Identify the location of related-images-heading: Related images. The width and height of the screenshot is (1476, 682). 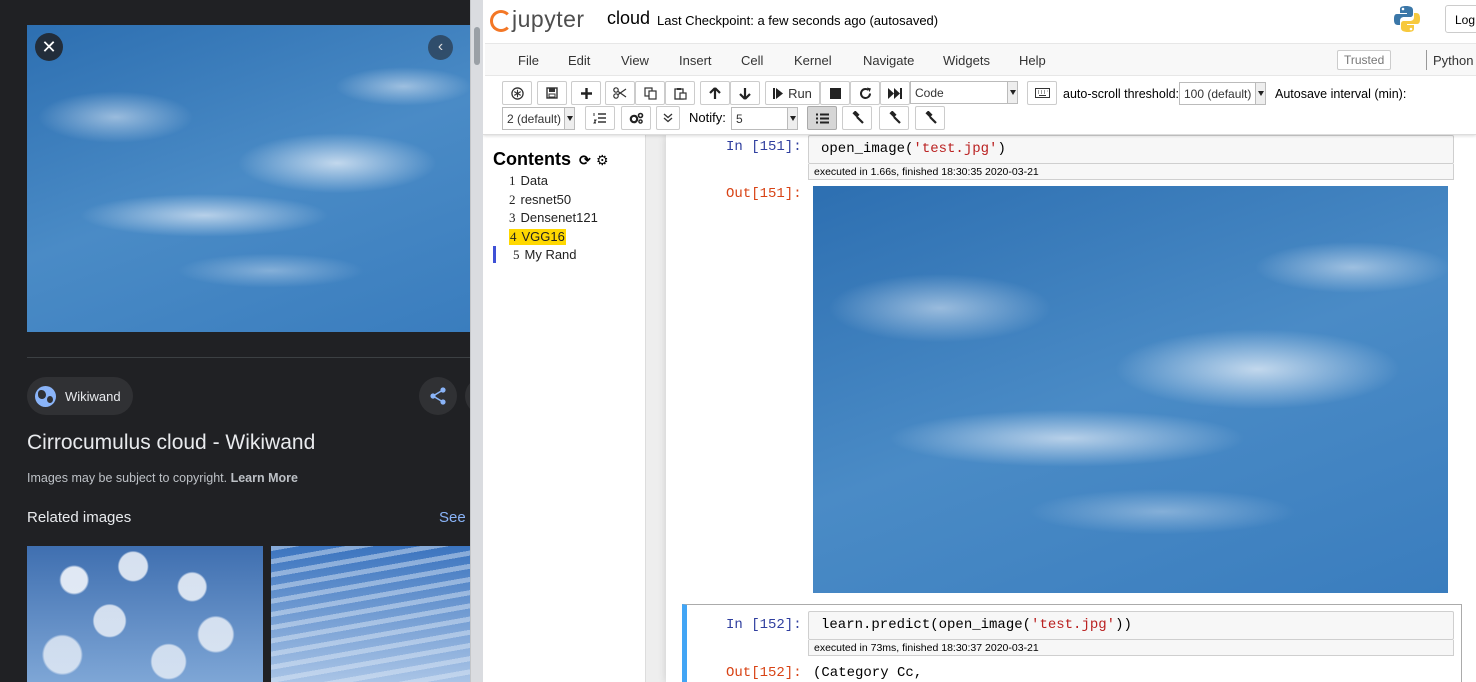
(79, 517).